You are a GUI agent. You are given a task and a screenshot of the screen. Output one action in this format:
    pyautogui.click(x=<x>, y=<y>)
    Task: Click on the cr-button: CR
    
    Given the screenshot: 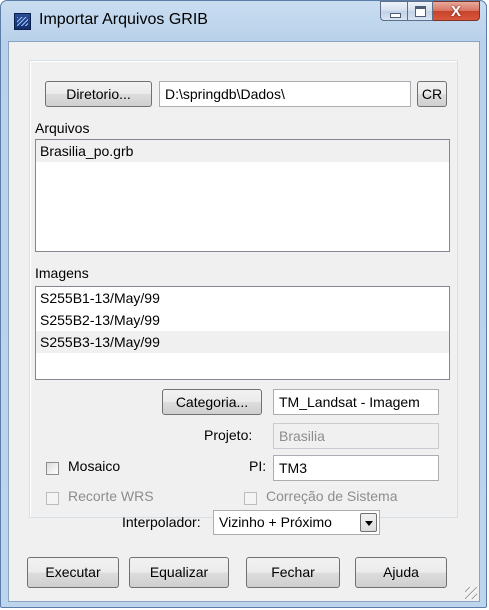 What is the action you would take?
    pyautogui.click(x=432, y=94)
    